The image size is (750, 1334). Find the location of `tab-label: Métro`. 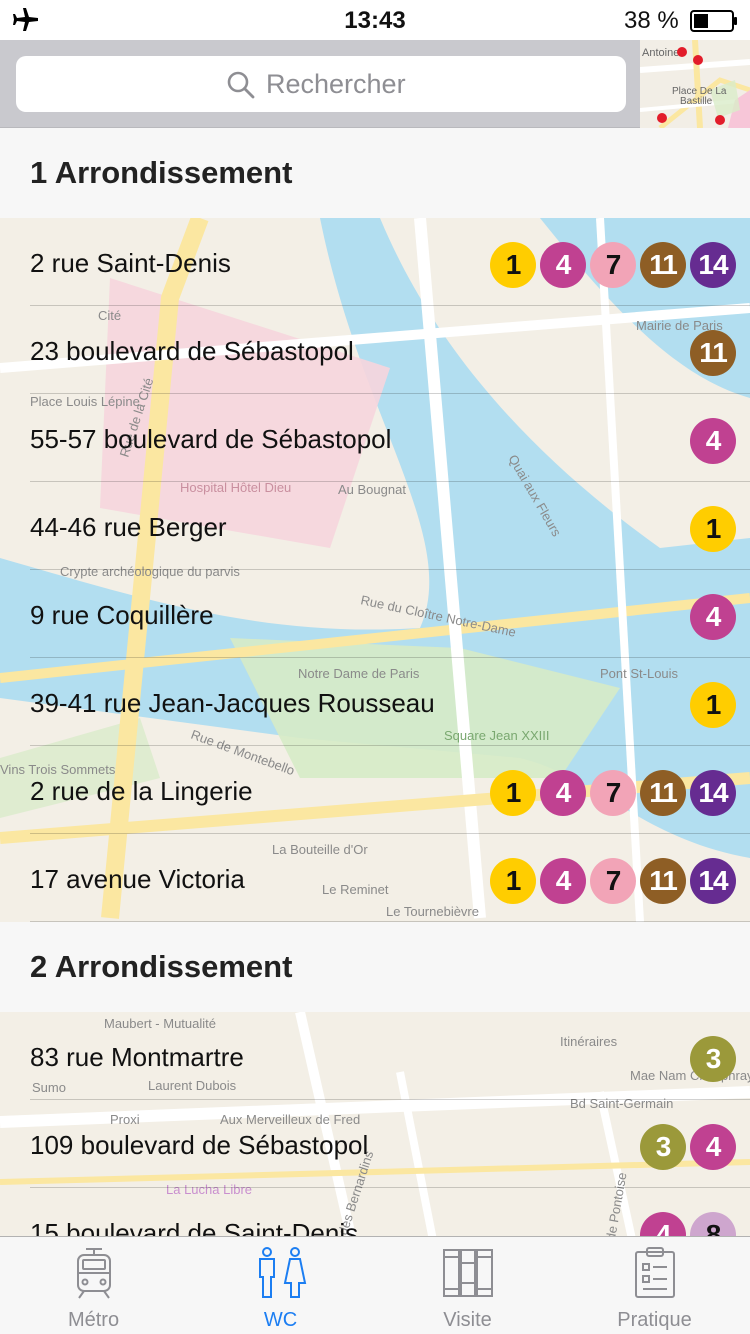

tab-label: Métro is located at coordinates (93, 1320).